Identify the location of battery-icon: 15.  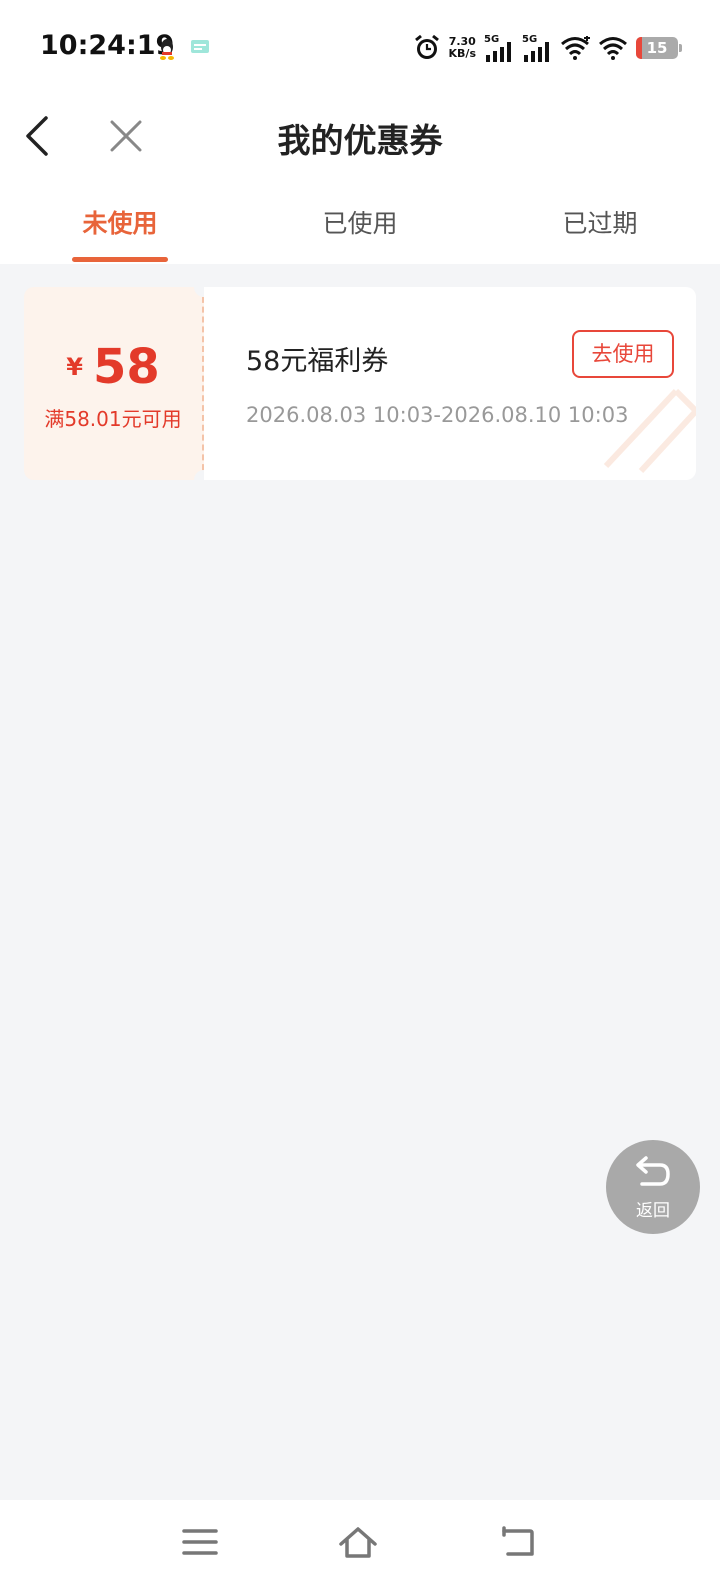
(659, 48).